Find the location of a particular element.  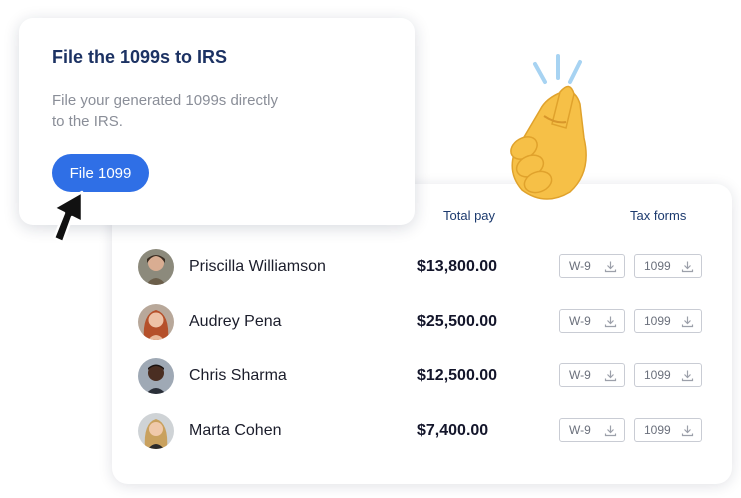

cursor-arrow-icon is located at coordinates (68, 217).